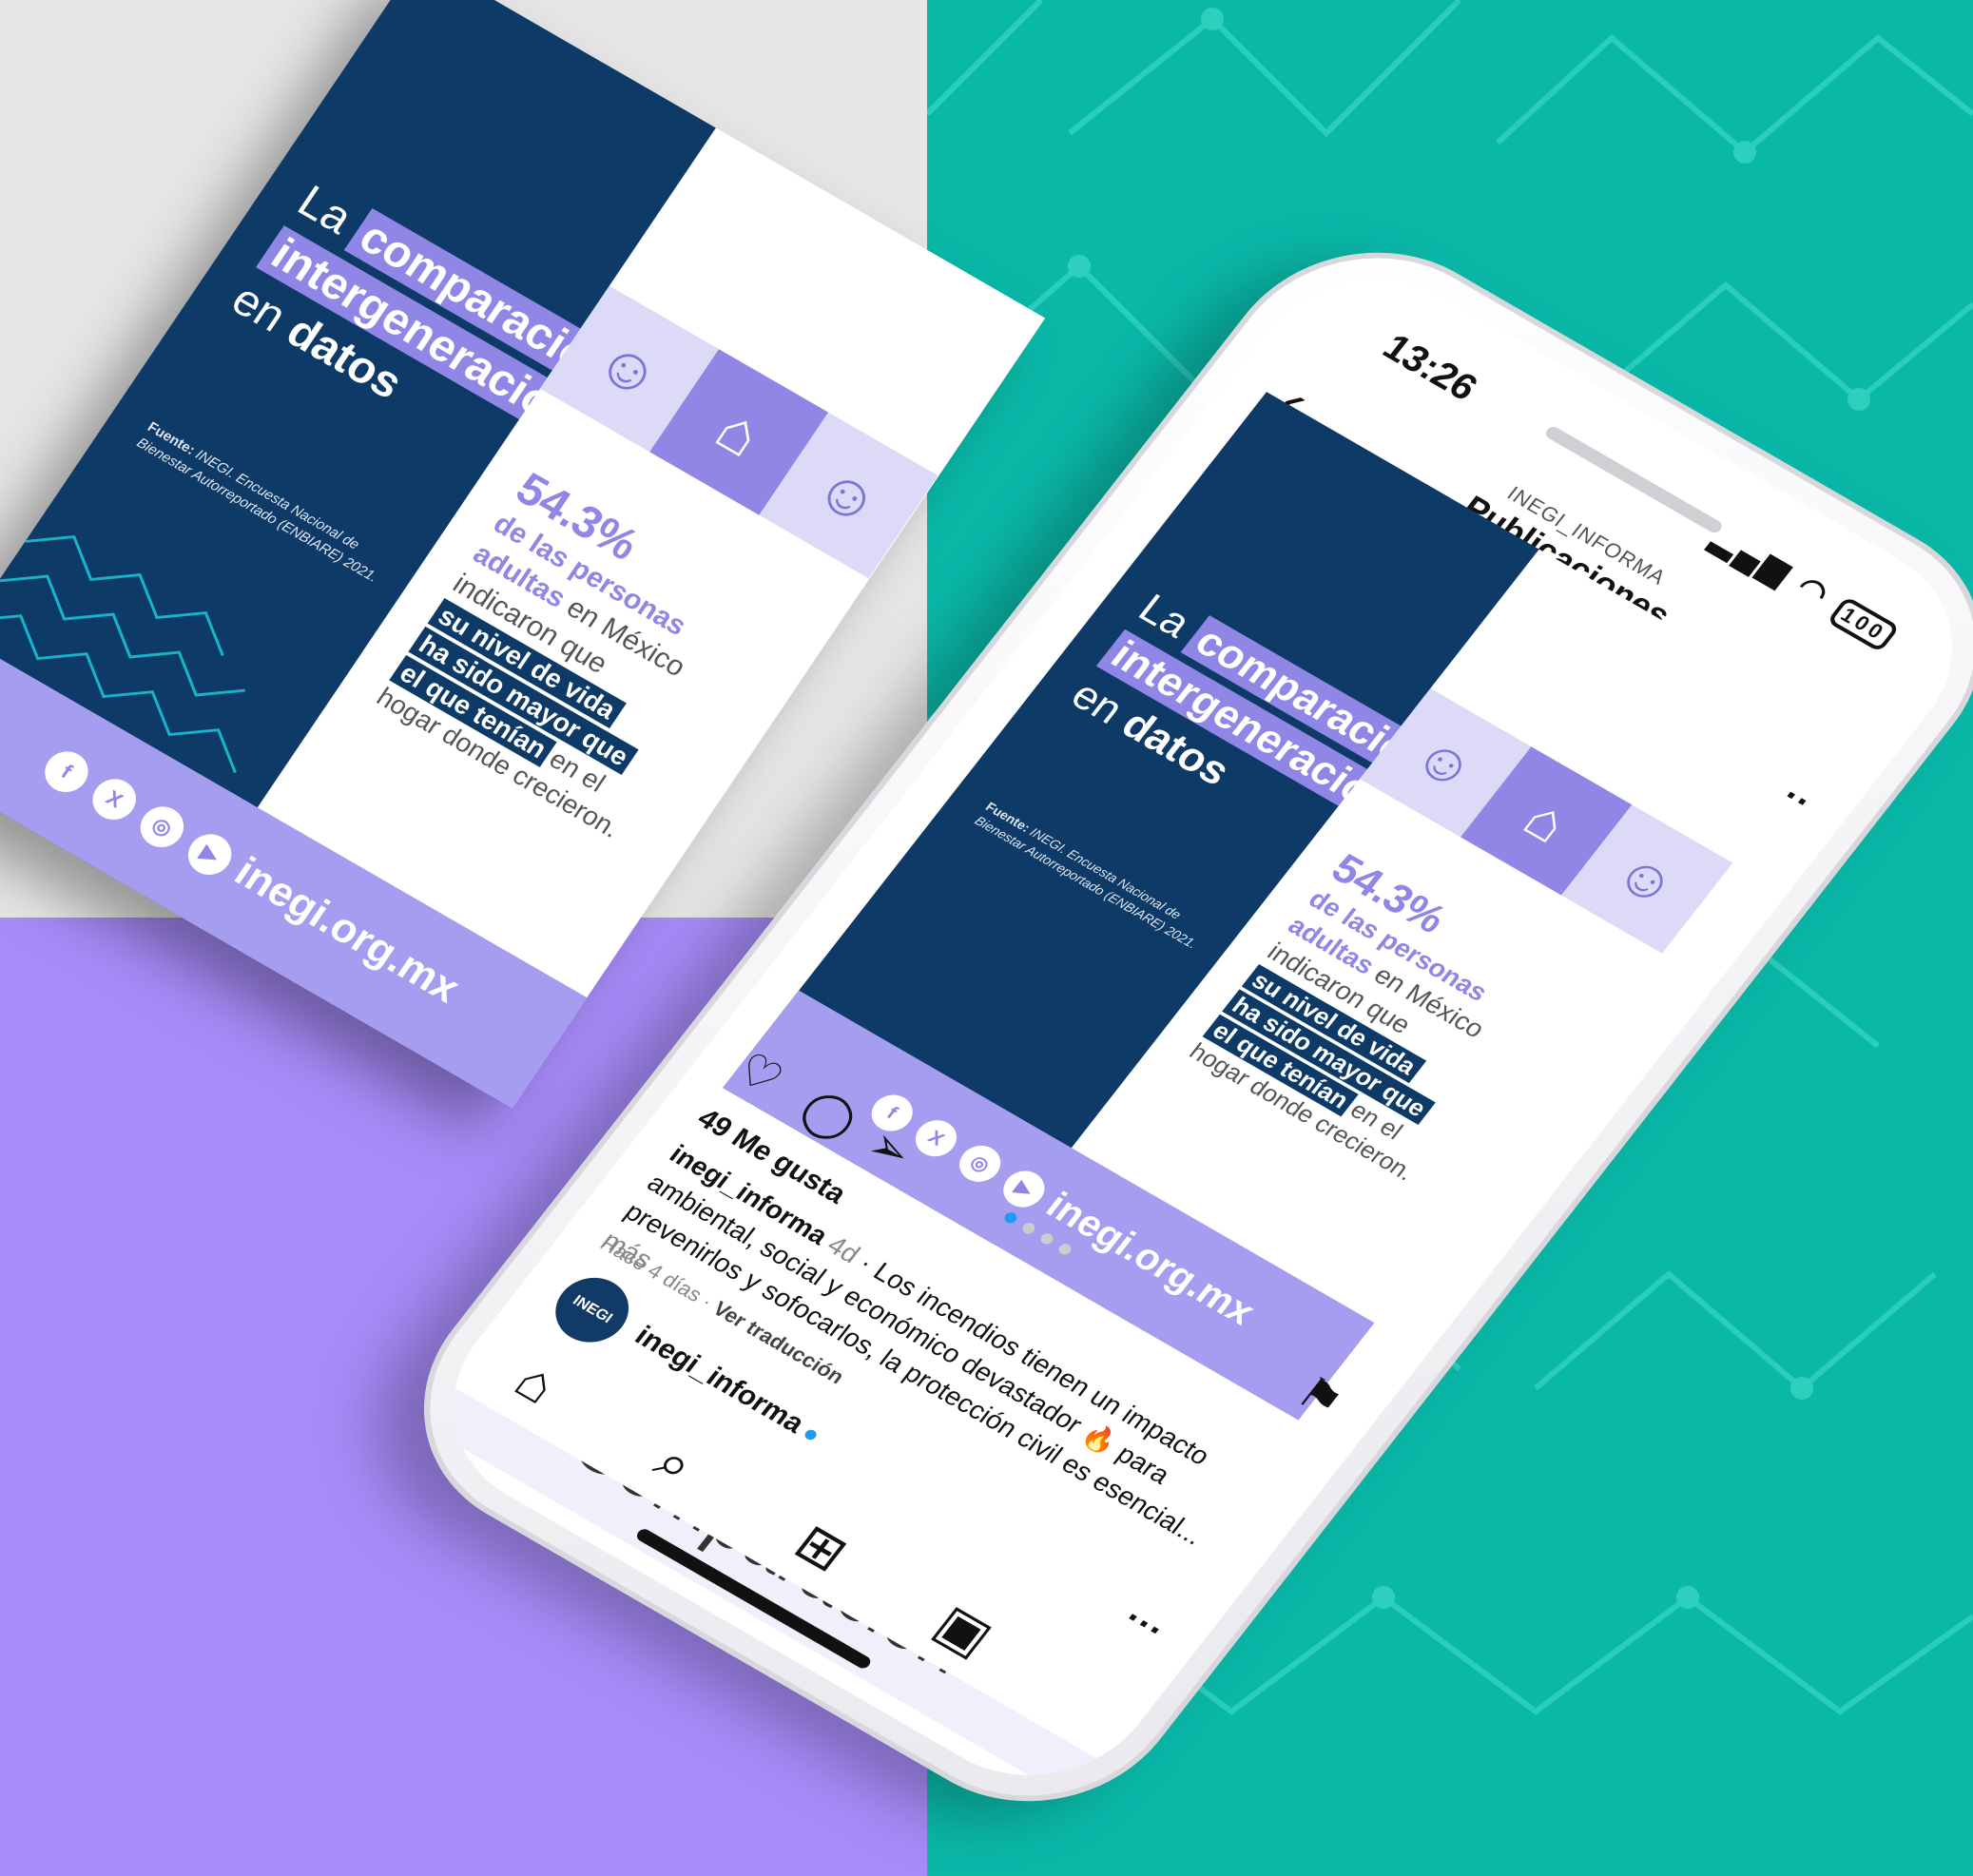  I want to click on wifi-icon: ◠, so click(1814, 591).